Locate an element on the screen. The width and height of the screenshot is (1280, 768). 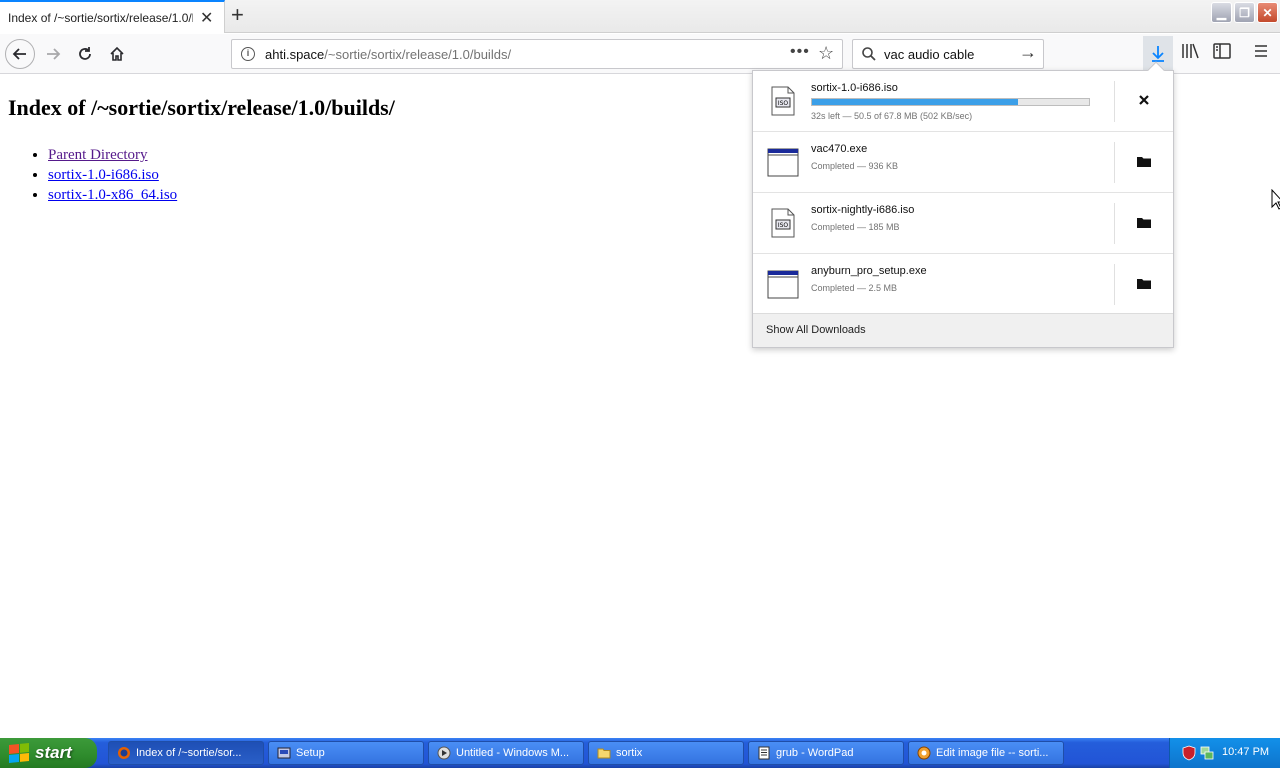
taskbar-item-setup: Setup is located at coordinates (346, 753).